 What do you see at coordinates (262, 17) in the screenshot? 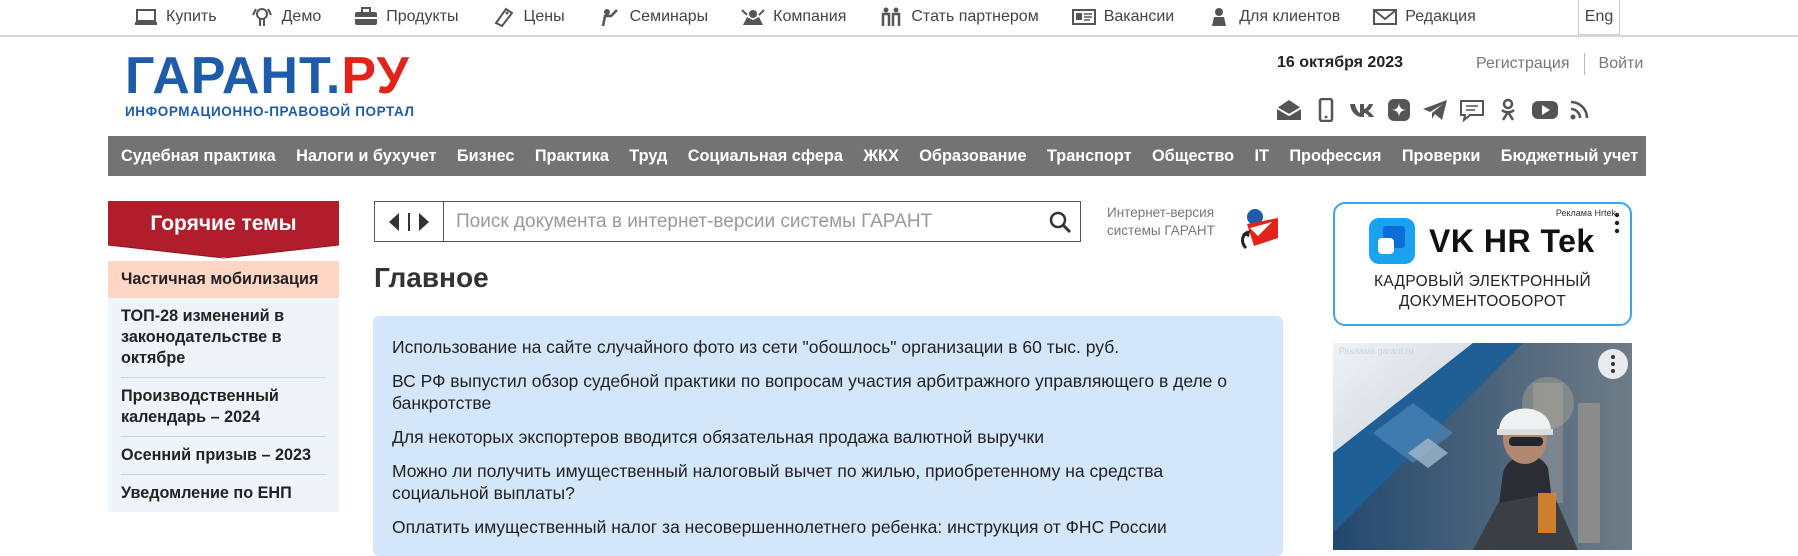
I see `demo-icon` at bounding box center [262, 17].